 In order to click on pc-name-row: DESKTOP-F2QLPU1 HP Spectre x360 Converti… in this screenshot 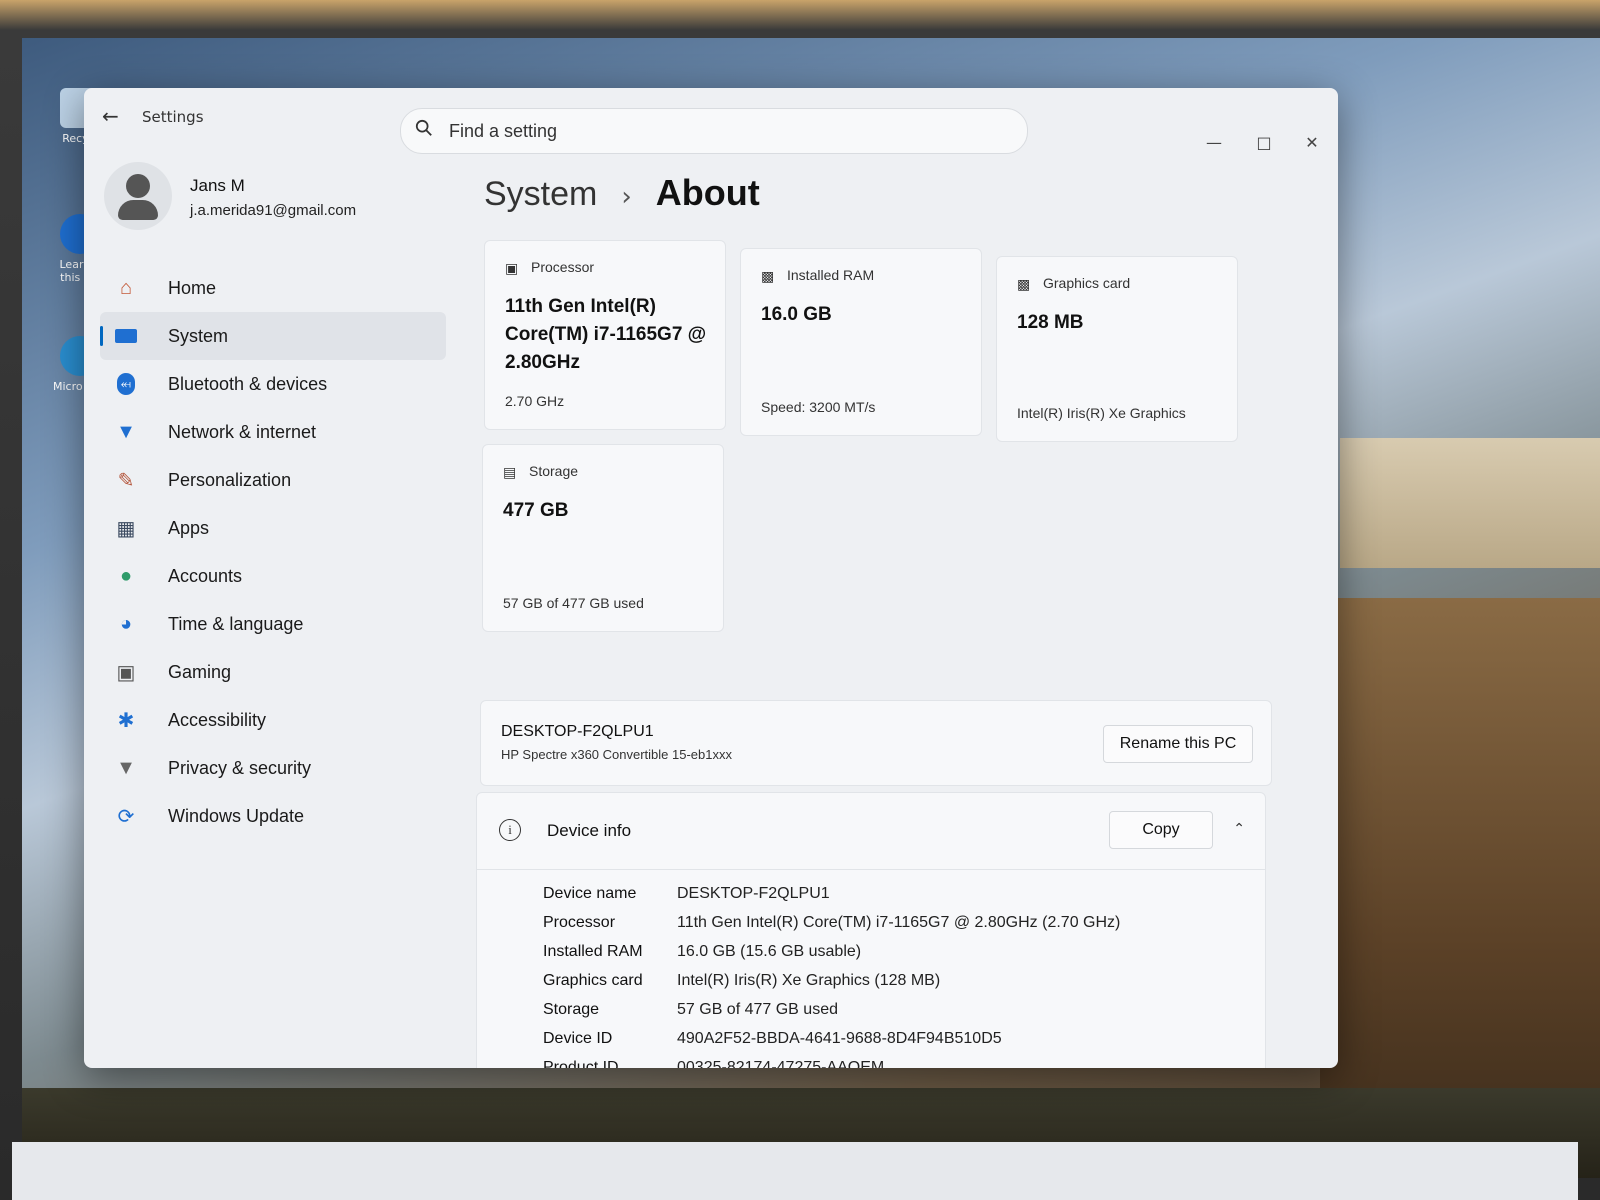, I will do `click(876, 743)`.